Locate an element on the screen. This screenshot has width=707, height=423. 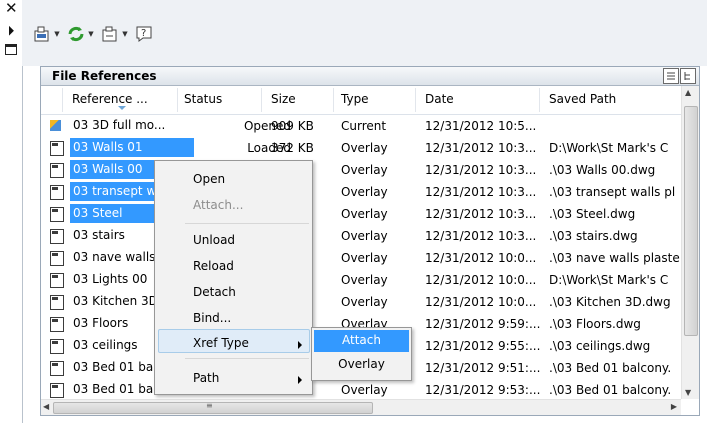
menu-item-path: Path is located at coordinates (206, 378).